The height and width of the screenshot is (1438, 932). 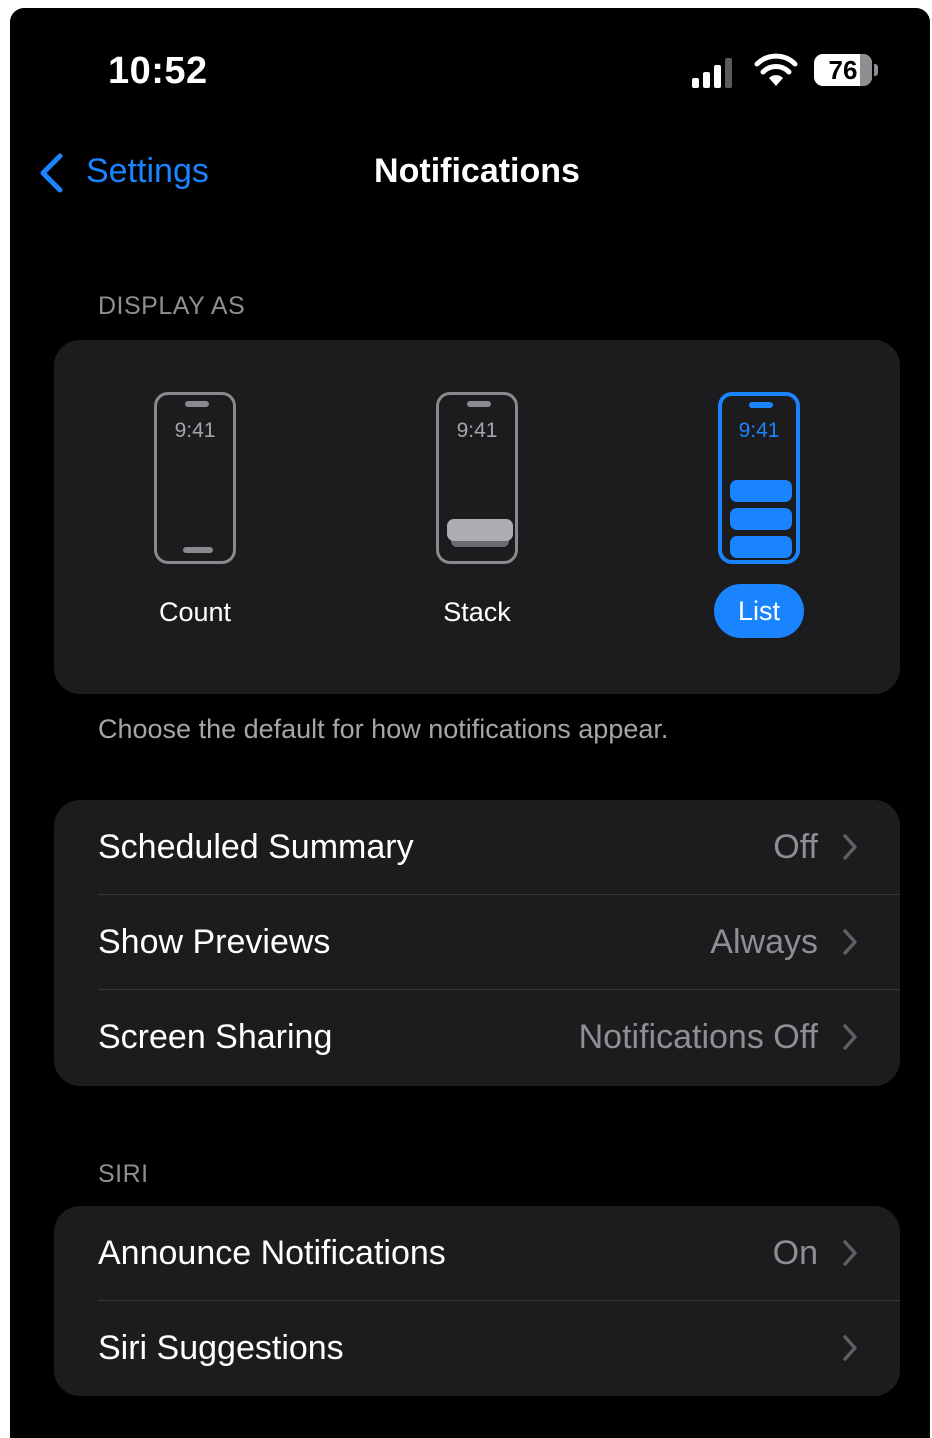 I want to click on row-value: Off, so click(x=795, y=847).